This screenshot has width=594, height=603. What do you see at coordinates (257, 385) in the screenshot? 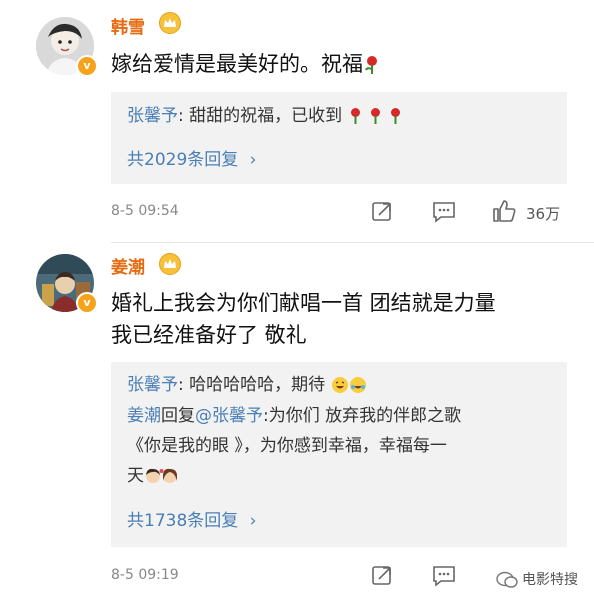
I see `reply-text: 哈哈哈哈哈，期待` at bounding box center [257, 385].